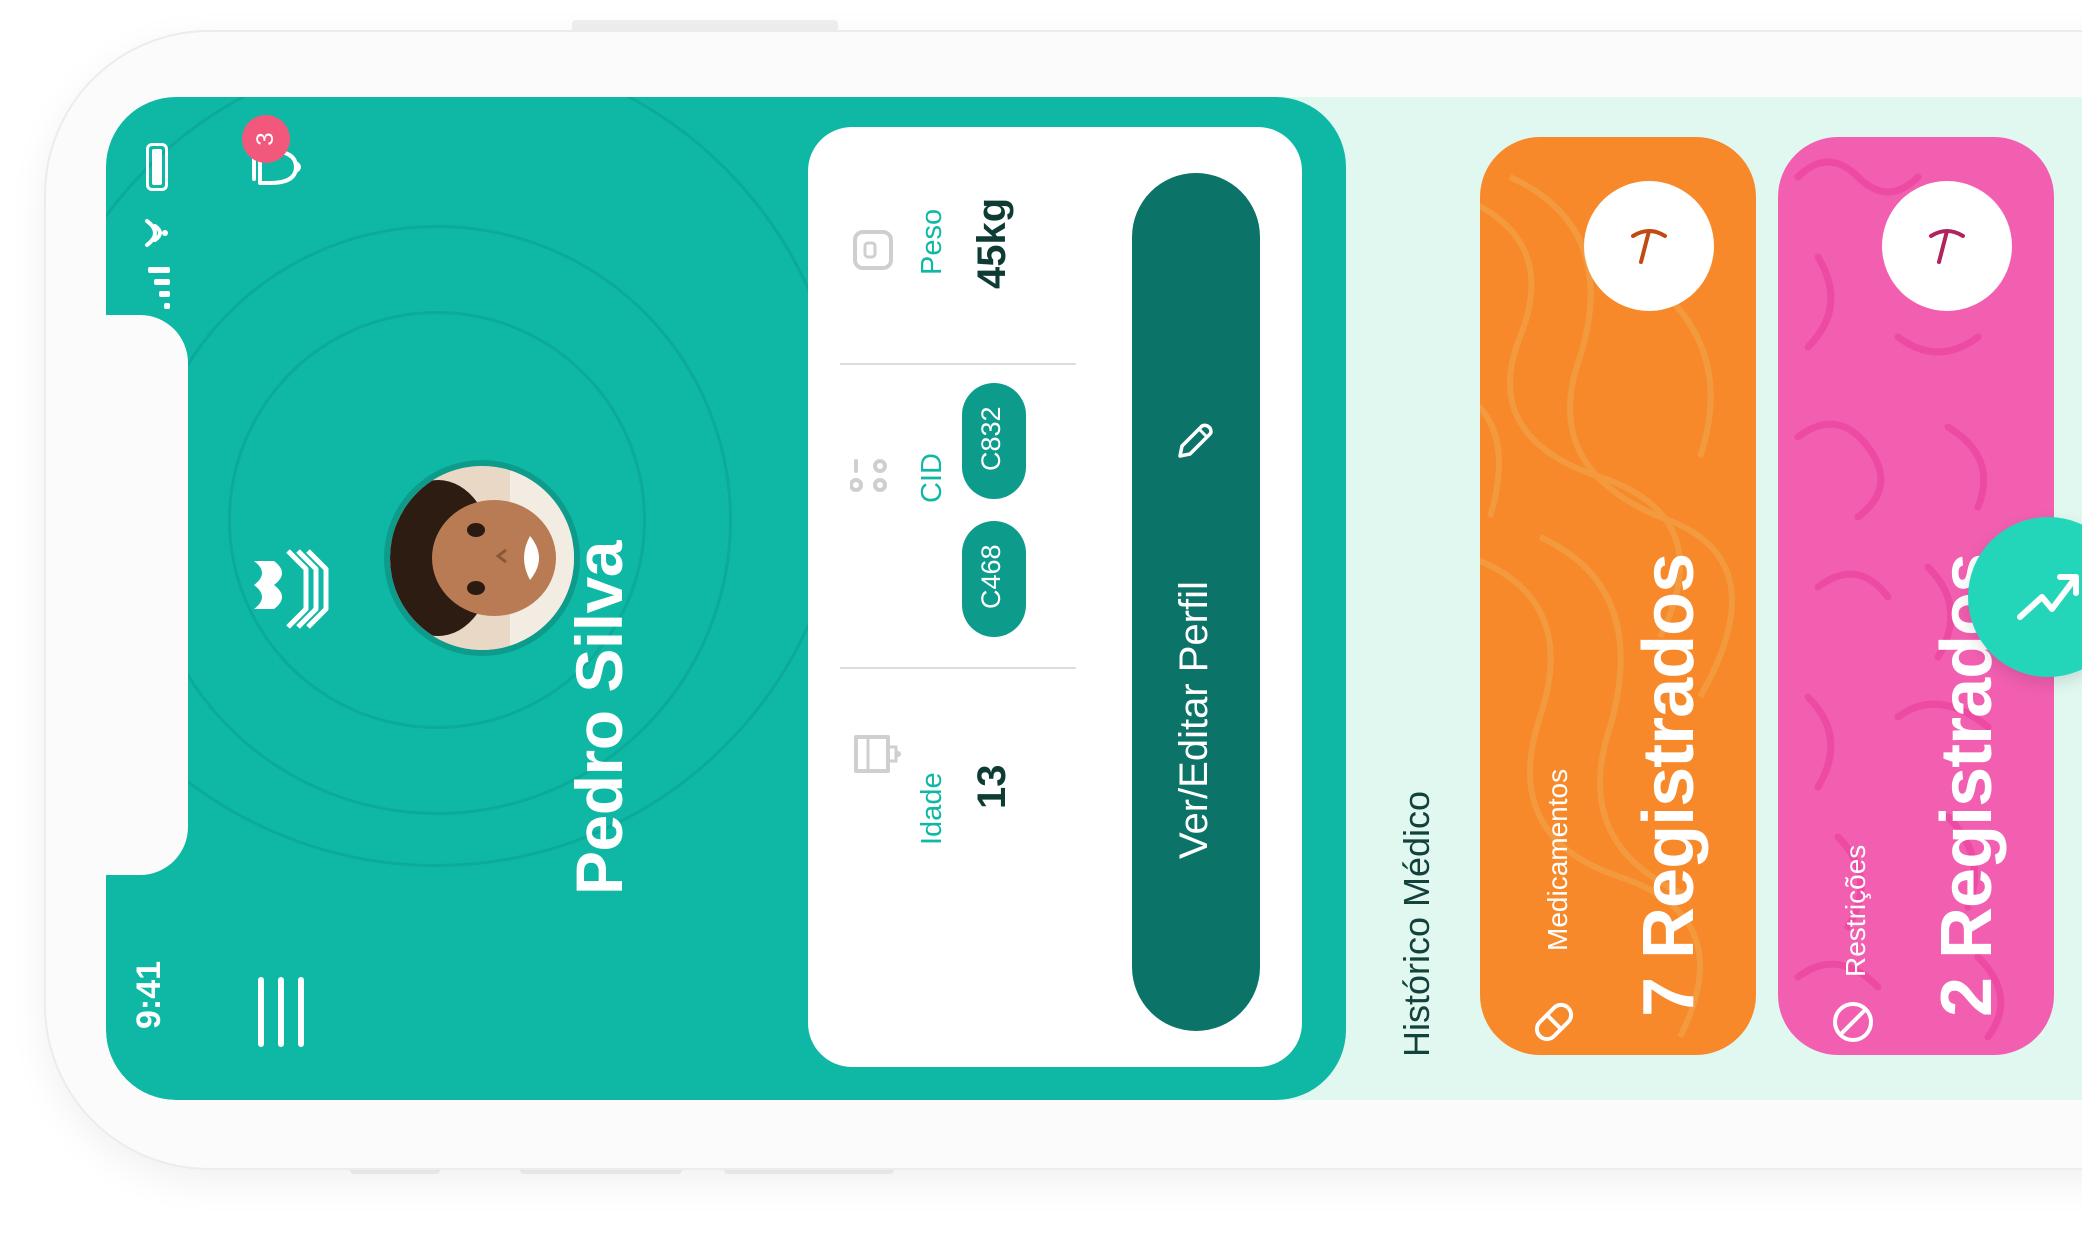 This screenshot has width=2082, height=1235. I want to click on restrictions-open-button, so click(1947, 246).